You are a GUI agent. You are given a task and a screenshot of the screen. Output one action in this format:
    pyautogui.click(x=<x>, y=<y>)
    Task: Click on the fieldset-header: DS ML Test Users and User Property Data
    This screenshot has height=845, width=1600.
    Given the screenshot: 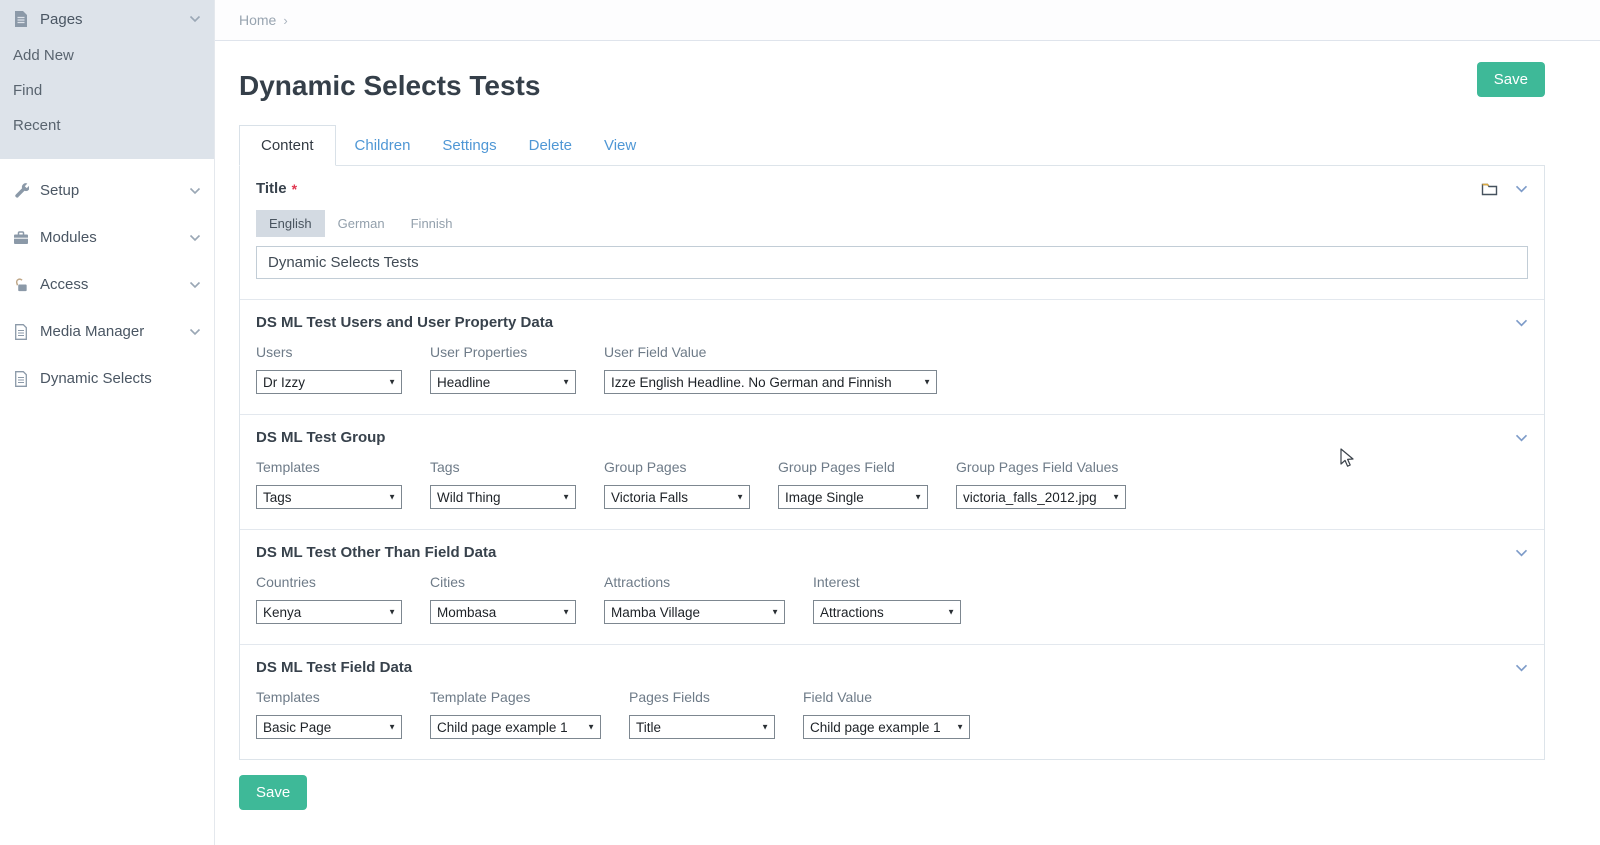 What is the action you would take?
    pyautogui.click(x=892, y=322)
    